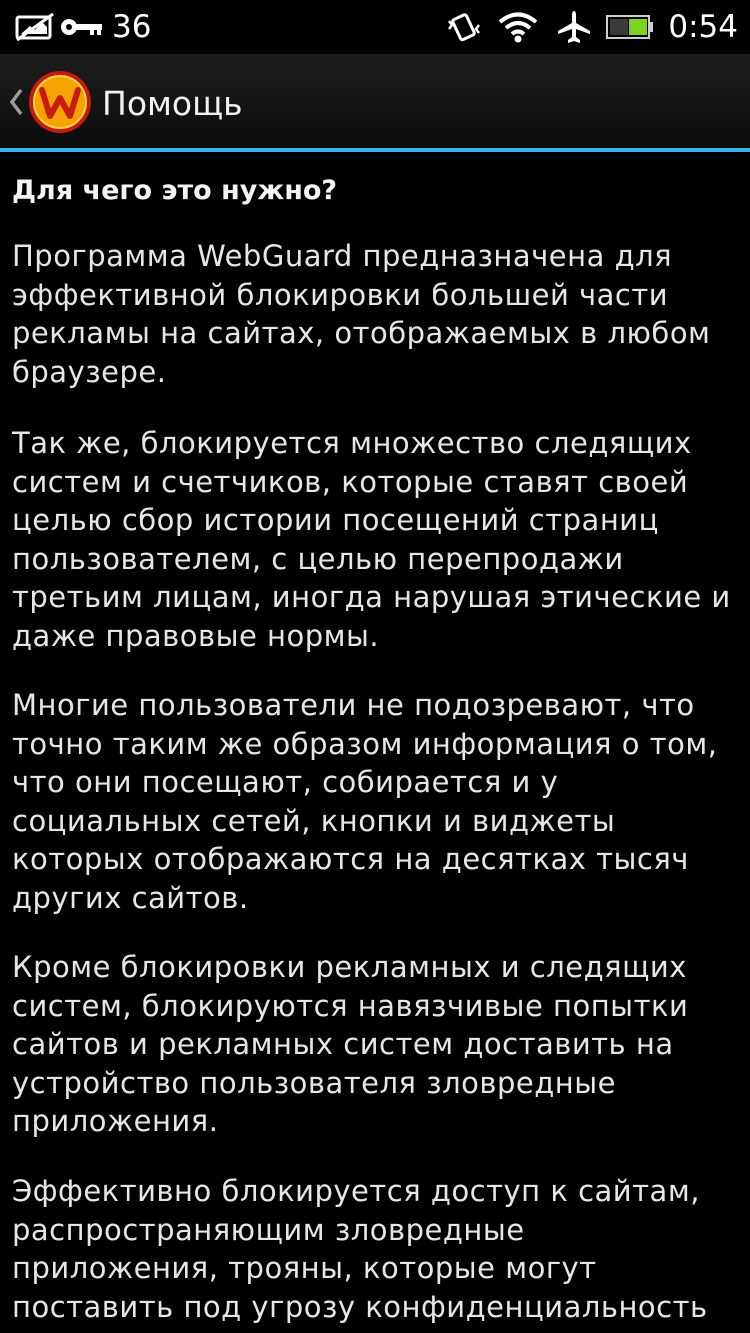 Image resolution: width=750 pixels, height=1333 pixels. I want to click on section-heading: Для чего это нужно?, so click(175, 190).